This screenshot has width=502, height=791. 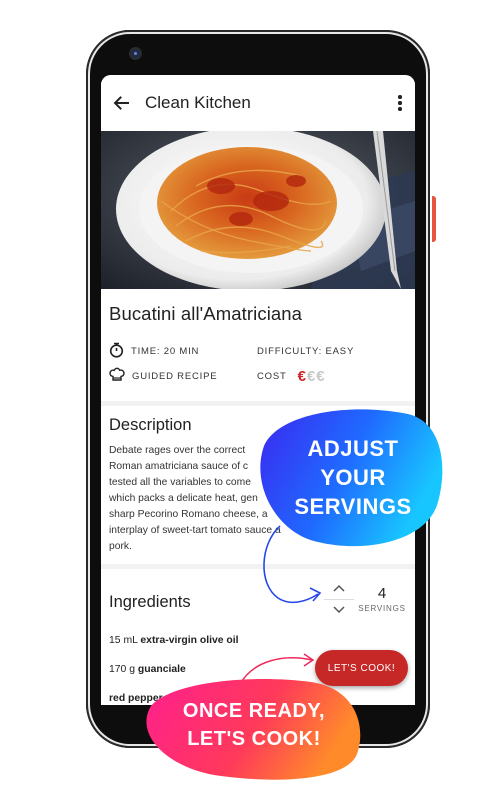 I want to click on servings-stepper, so click(x=339, y=599).